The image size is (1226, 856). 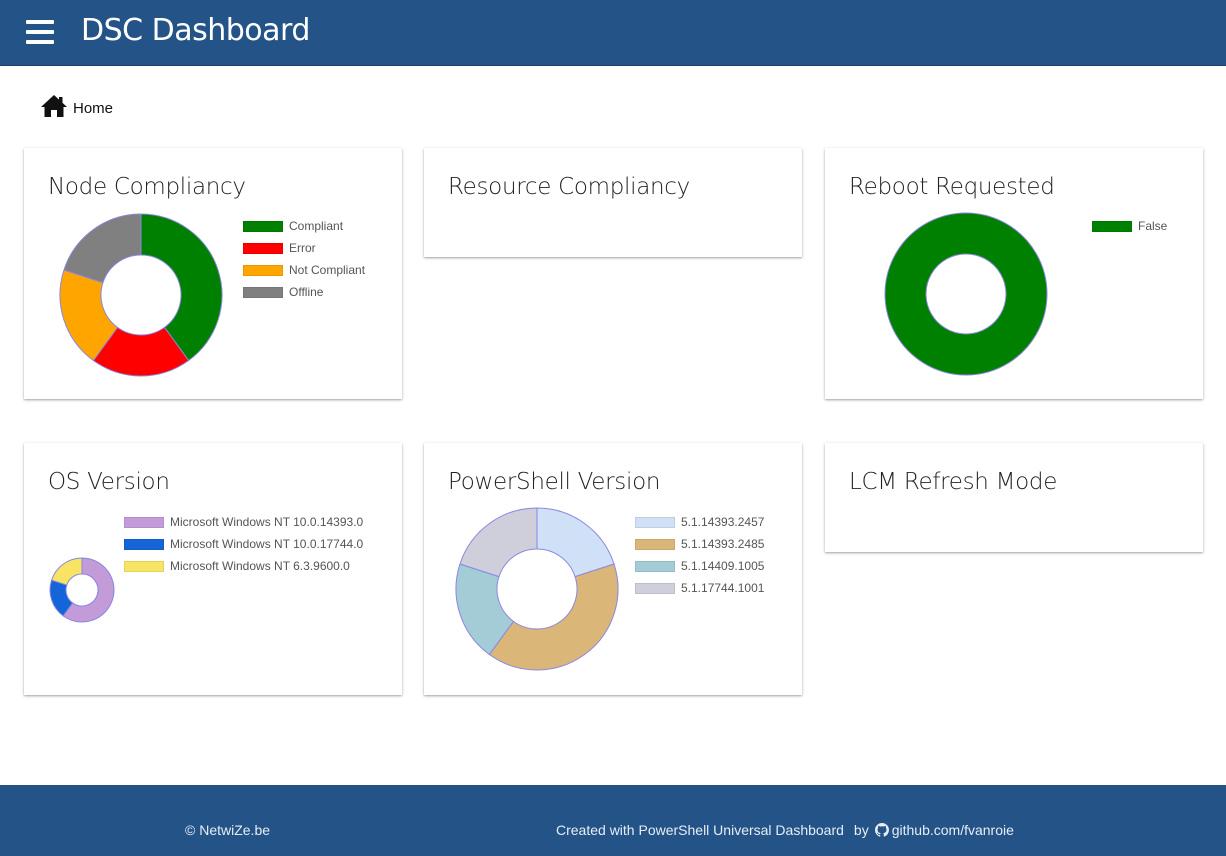 I want to click on legend-label: Microsoft Windows NT 6.3.9600.0, so click(x=260, y=566).